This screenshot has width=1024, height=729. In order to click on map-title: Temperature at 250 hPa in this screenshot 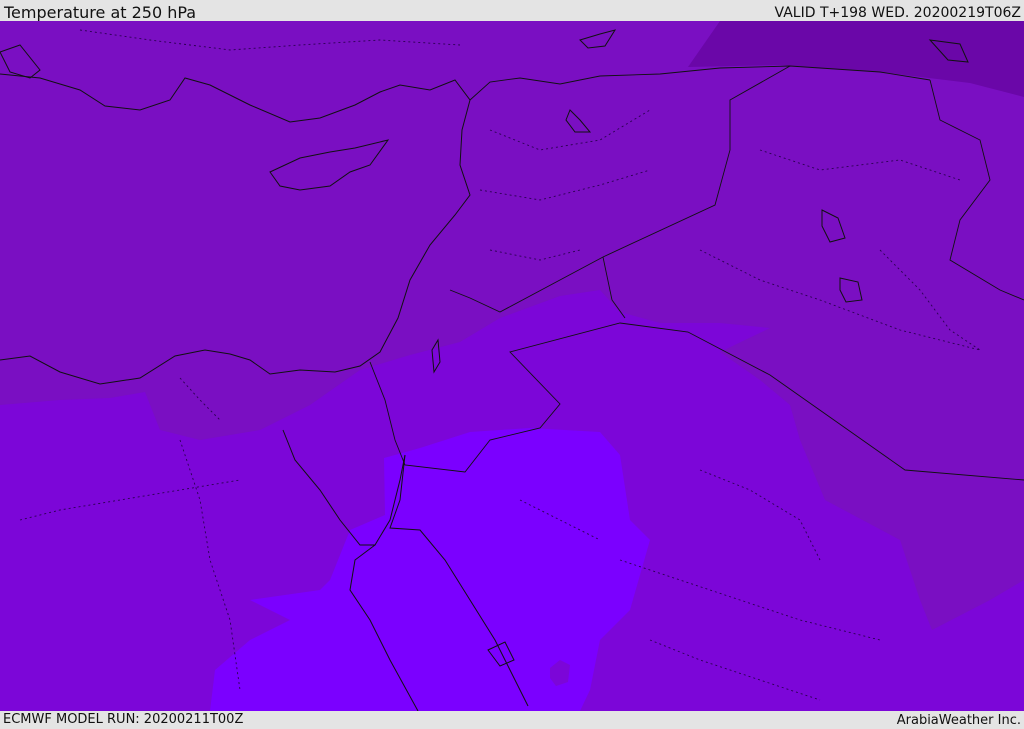, I will do `click(100, 12)`.